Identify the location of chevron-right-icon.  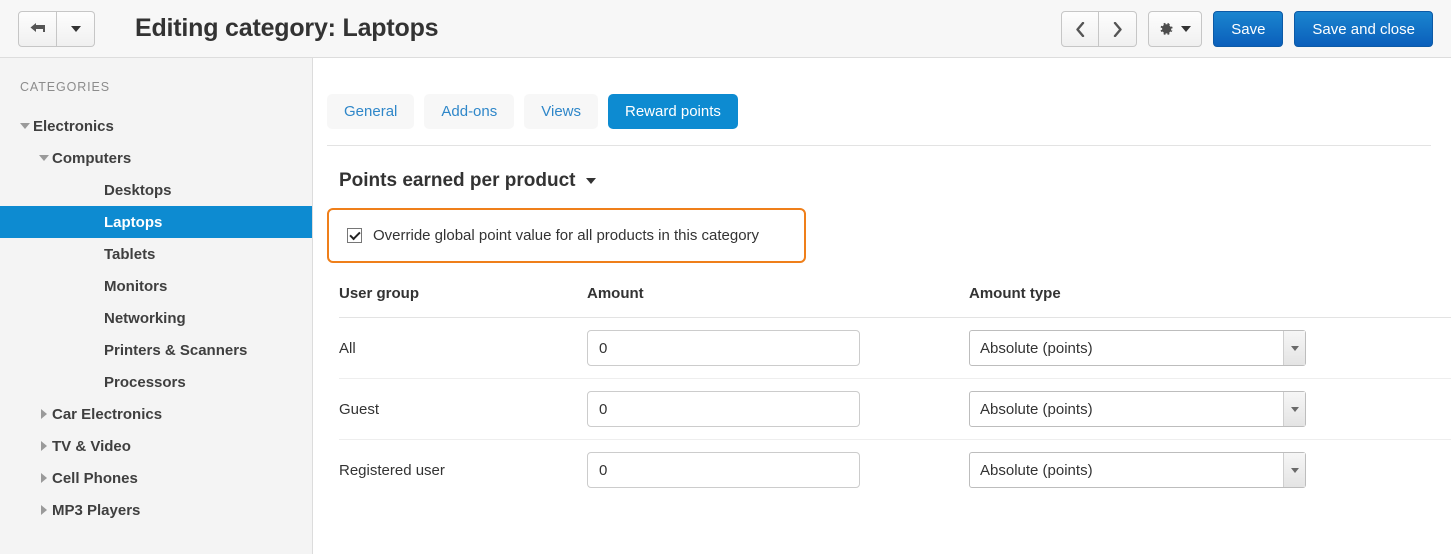
(1118, 29).